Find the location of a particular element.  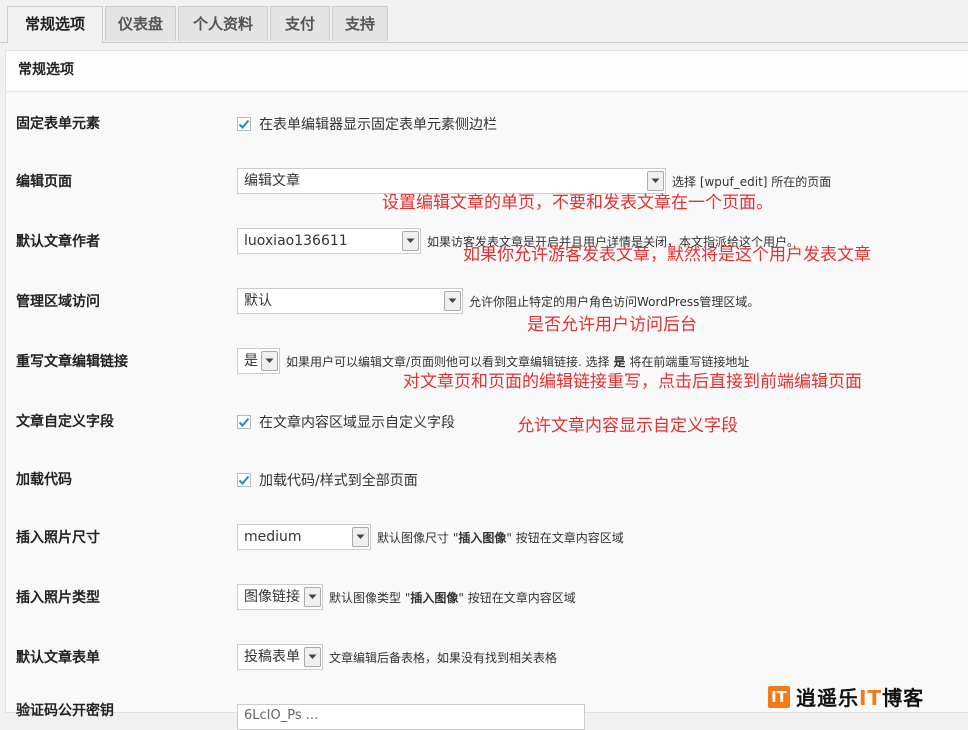

field-custom-fields: 在文章内容区域显示自定义字段 is located at coordinates (346, 422).